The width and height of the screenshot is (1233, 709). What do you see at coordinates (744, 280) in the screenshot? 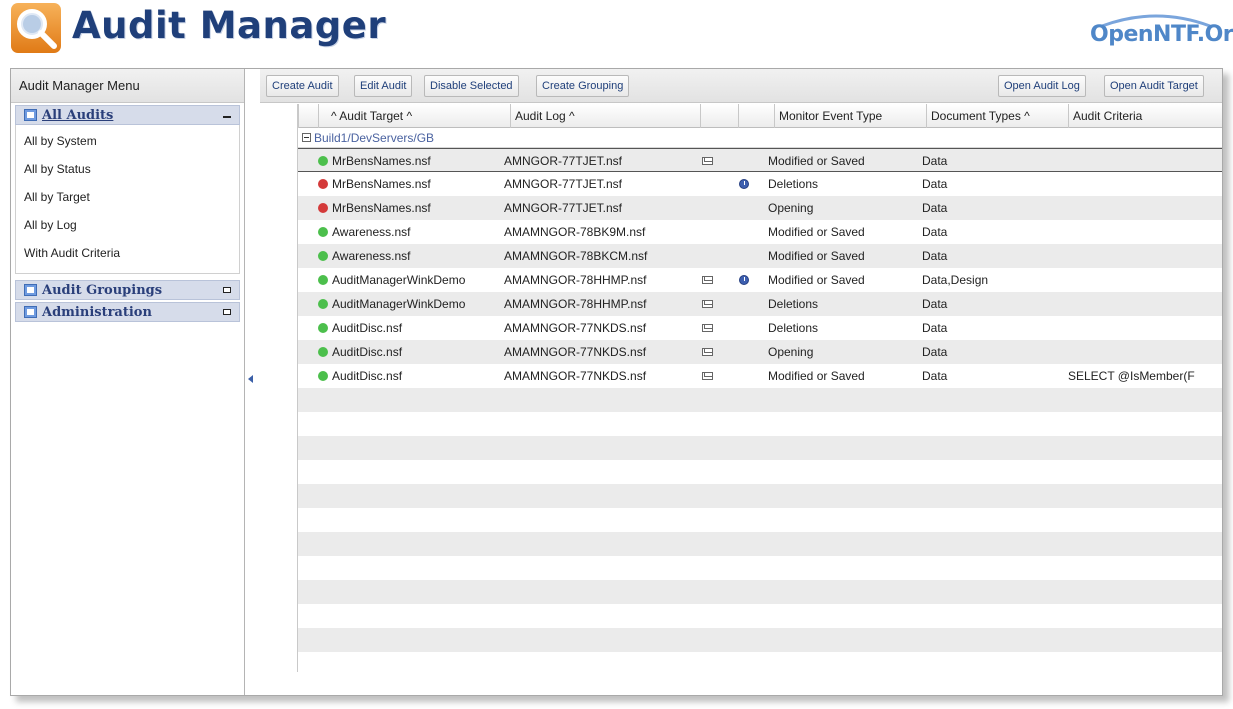
I see `clock-icon` at bounding box center [744, 280].